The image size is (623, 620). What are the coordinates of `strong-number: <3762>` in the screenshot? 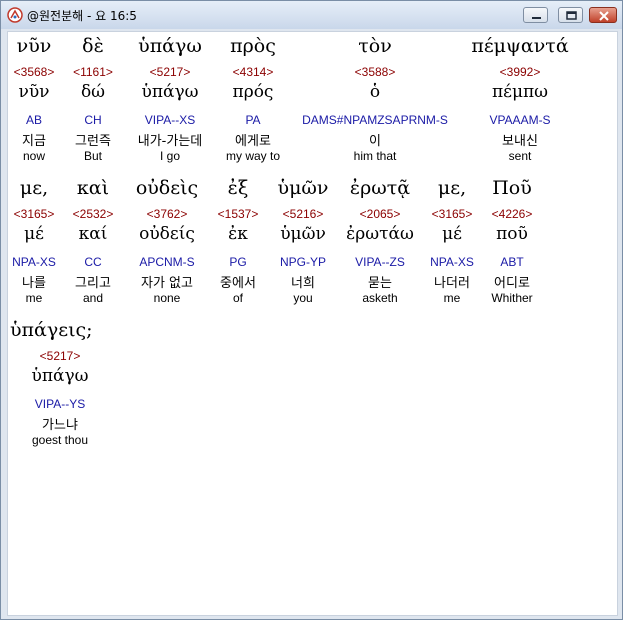 It's located at (167, 214).